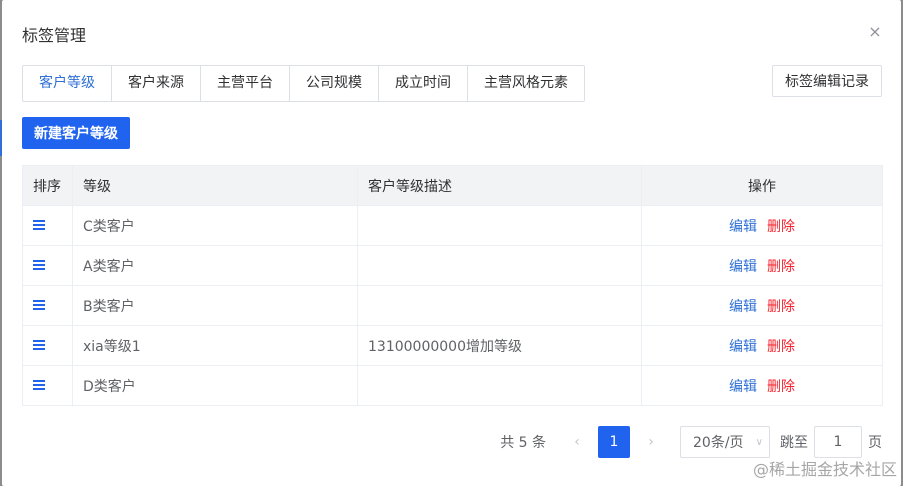 The height and width of the screenshot is (486, 903). Describe the element at coordinates (794, 443) in the screenshot. I see `jump-label: 跳至` at that location.